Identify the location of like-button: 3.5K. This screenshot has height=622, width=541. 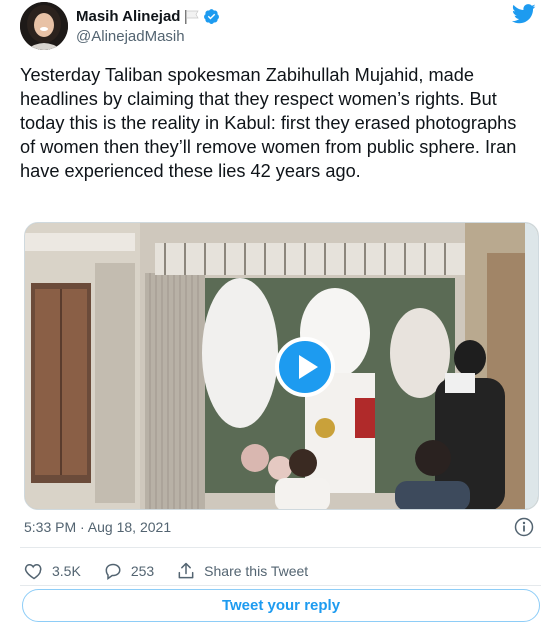
(52, 571).